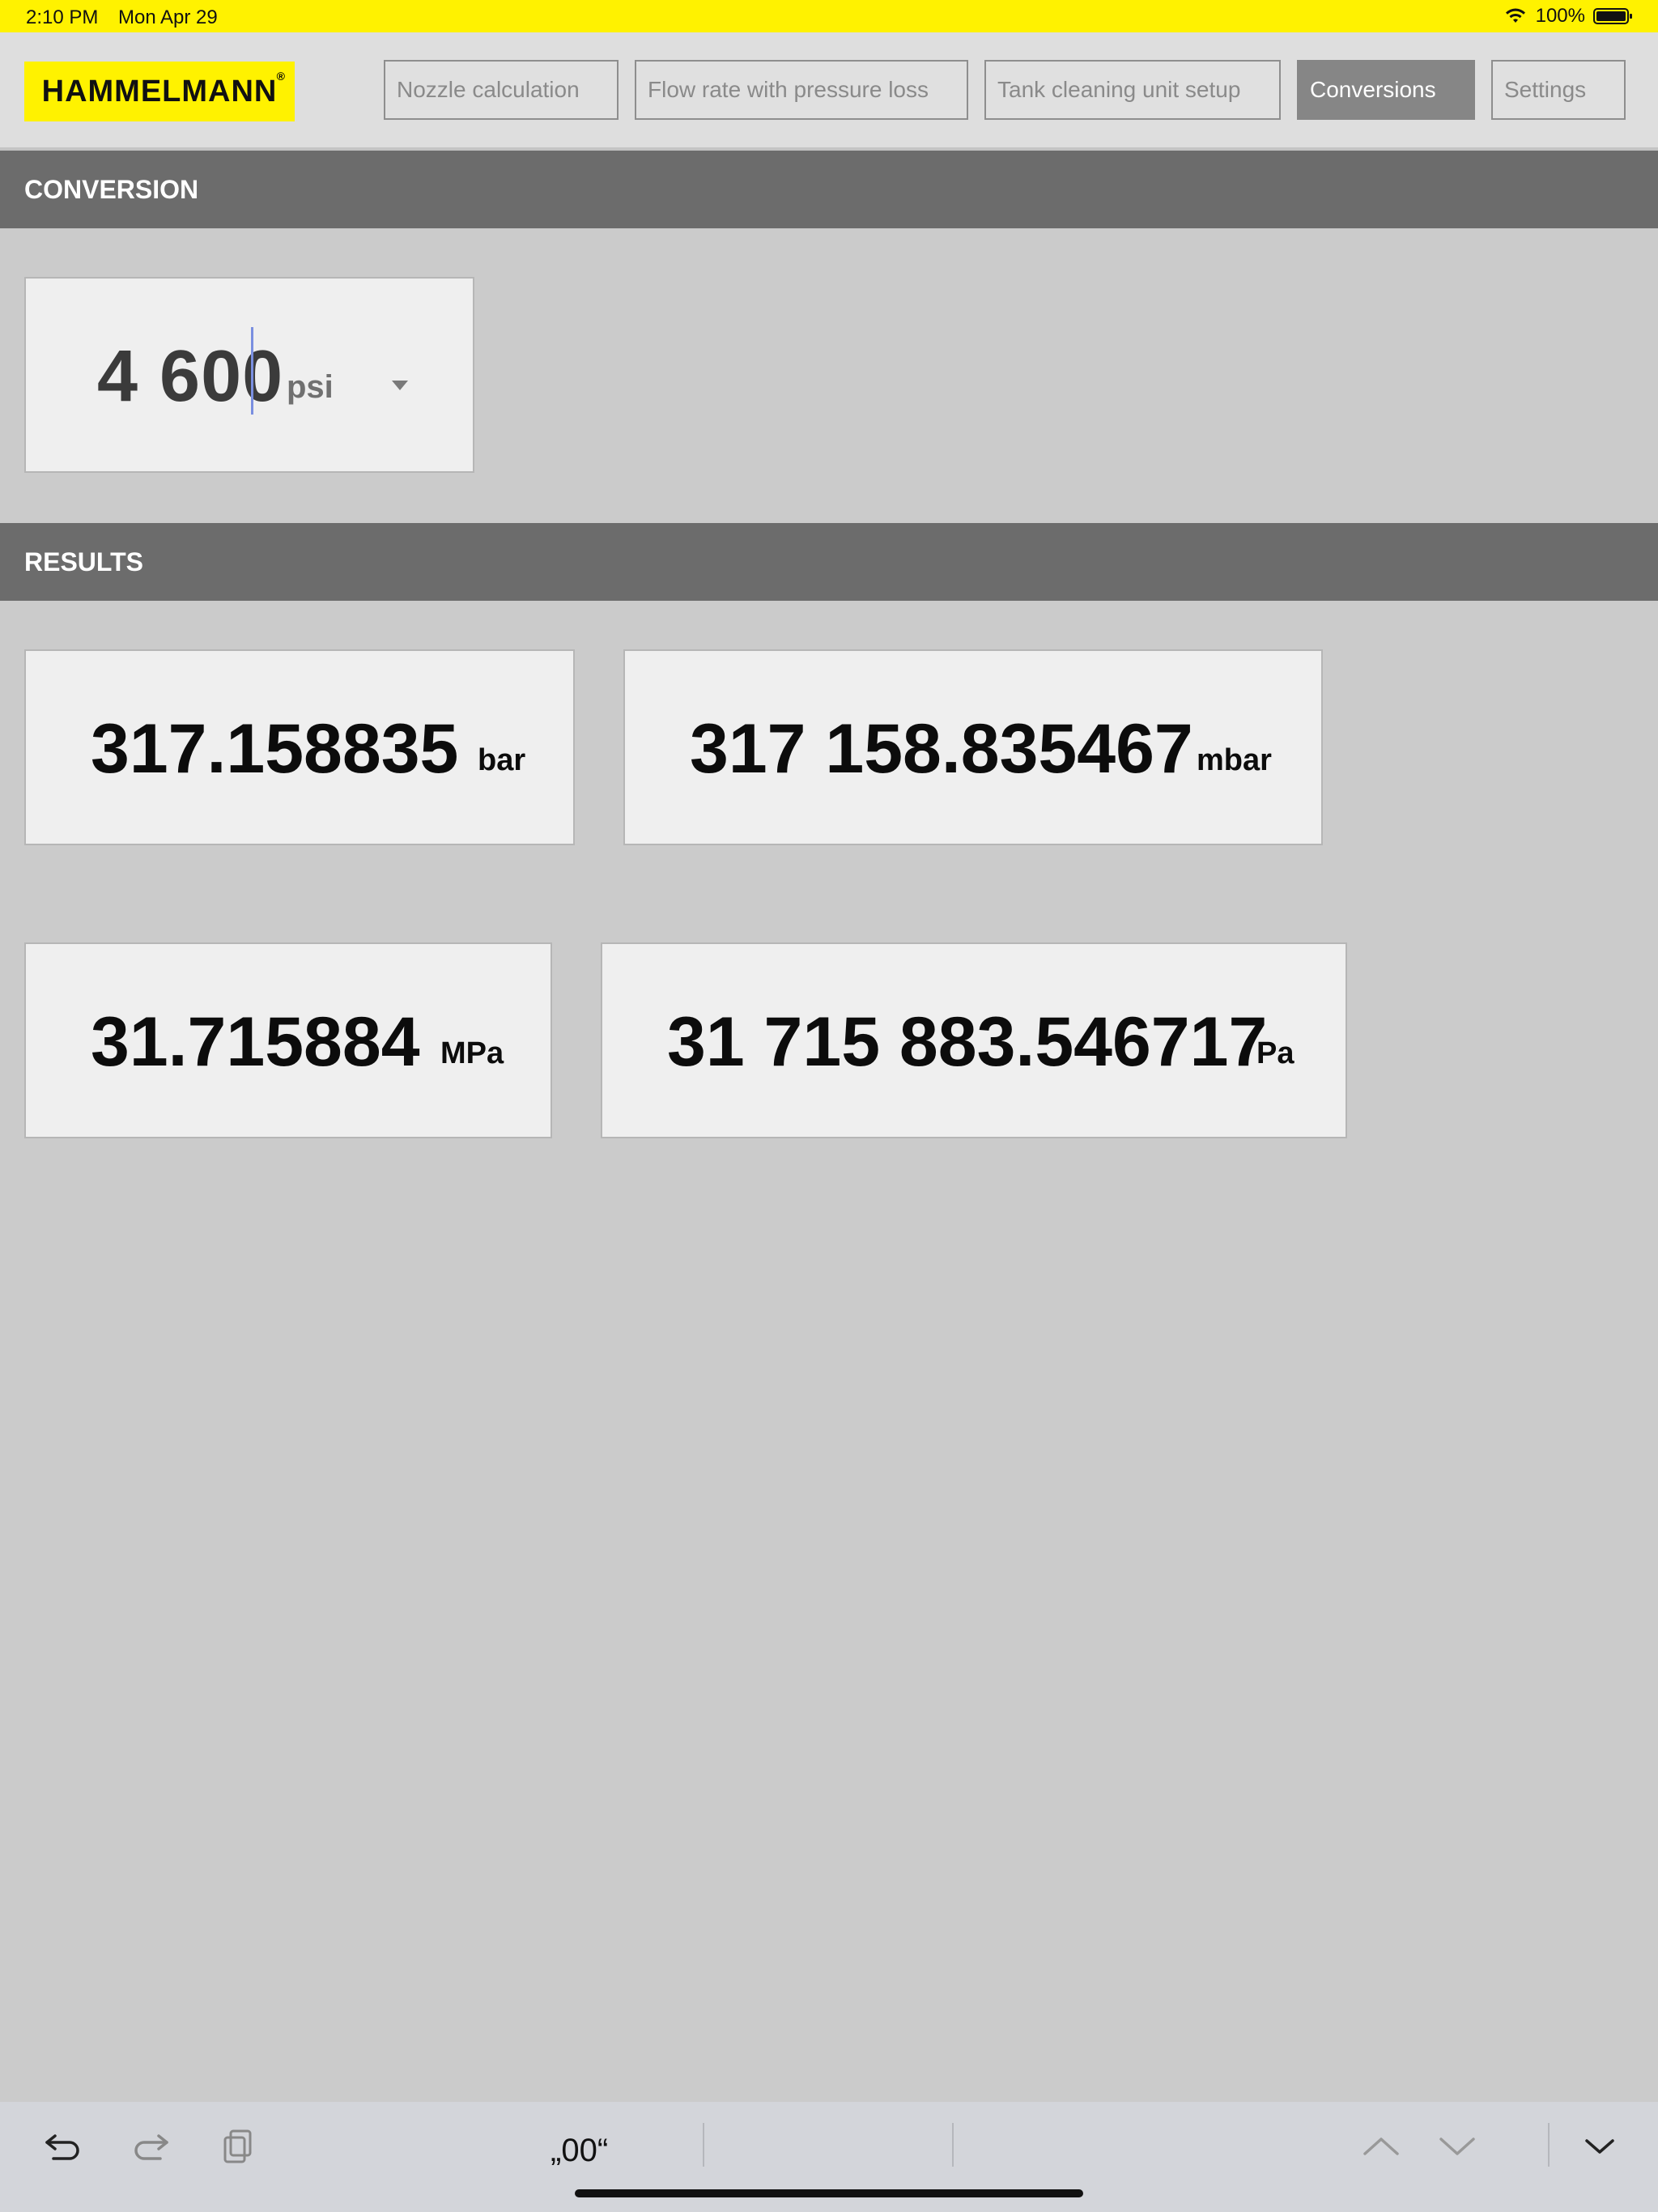 This screenshot has height=2212, width=1658. What do you see at coordinates (310, 387) in the screenshot?
I see `unit-select-label: psi` at bounding box center [310, 387].